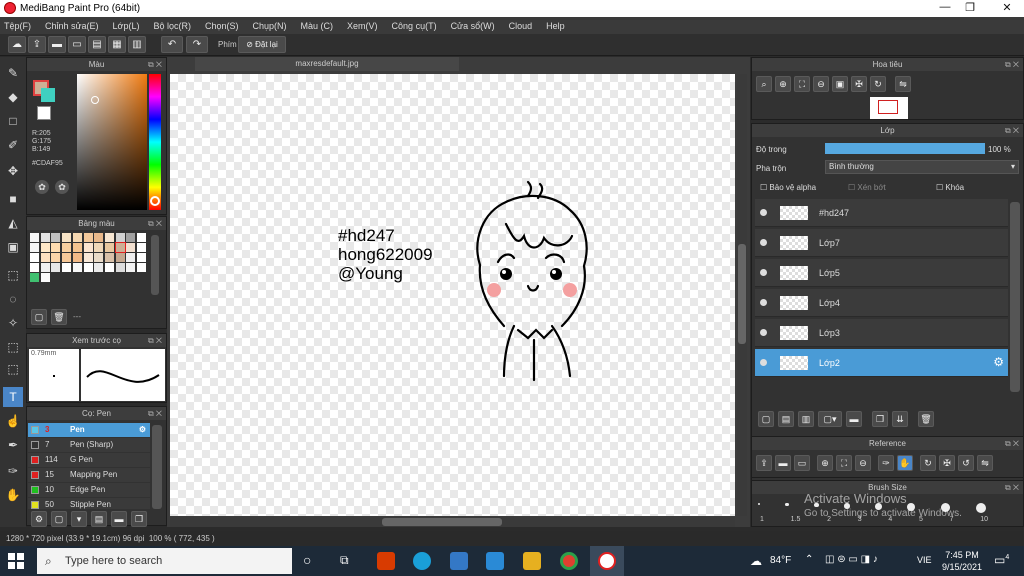 The width and height of the screenshot is (1024, 576). Describe the element at coordinates (13, 445) in the screenshot. I see `blur-tool-icon: ✒` at that location.